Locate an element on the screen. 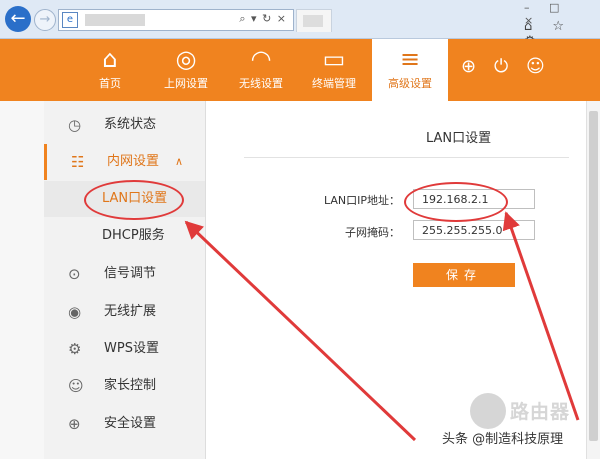  signal-icon: ⊙ is located at coordinates (74, 274).